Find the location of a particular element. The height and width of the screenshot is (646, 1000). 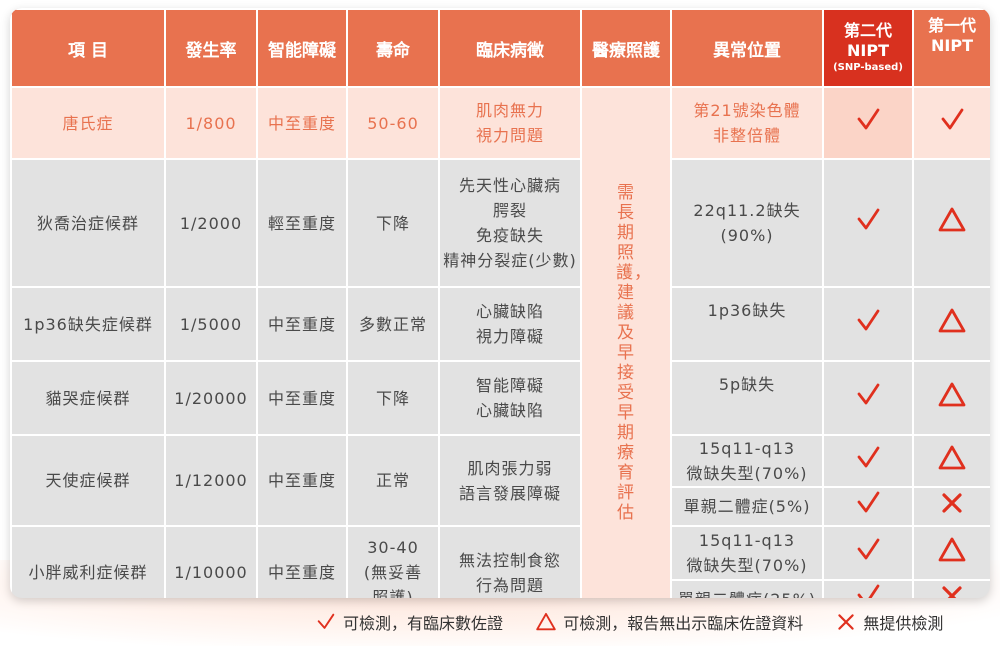

location-cell-line: 第21號染色體 is located at coordinates (747, 110).